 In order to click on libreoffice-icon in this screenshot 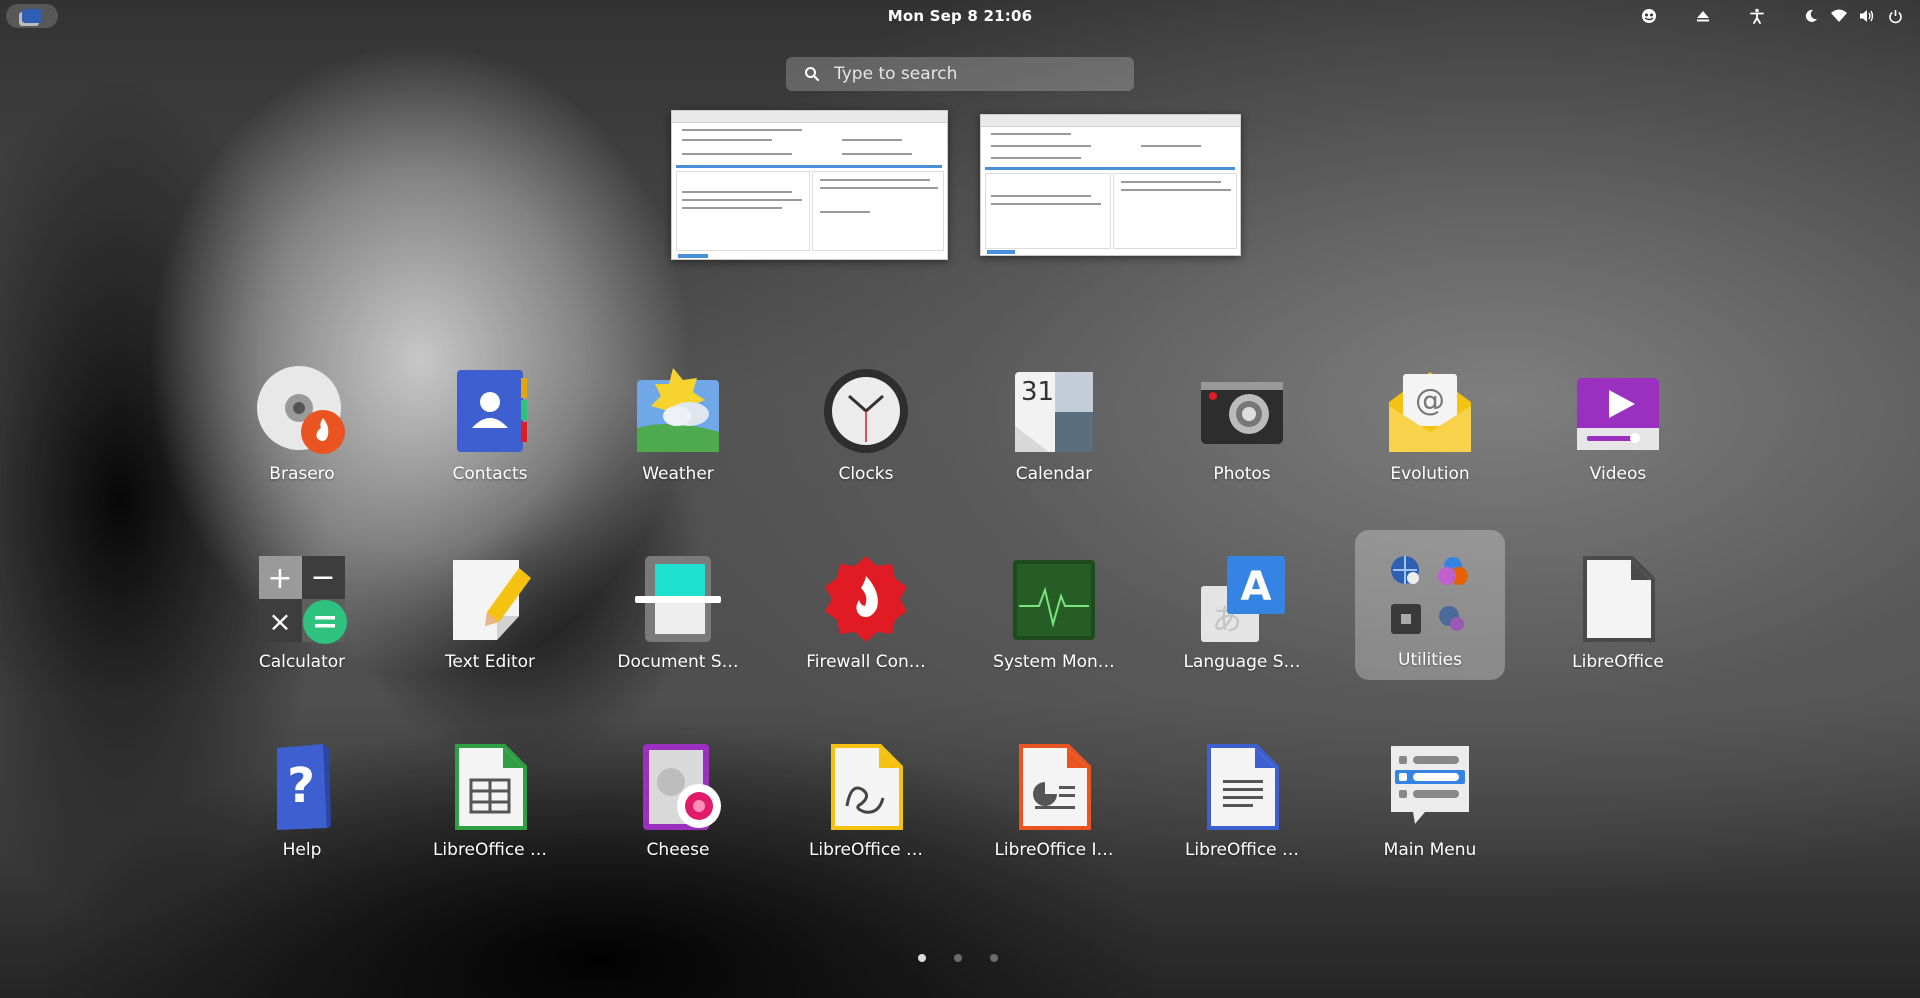, I will do `click(1618, 599)`.